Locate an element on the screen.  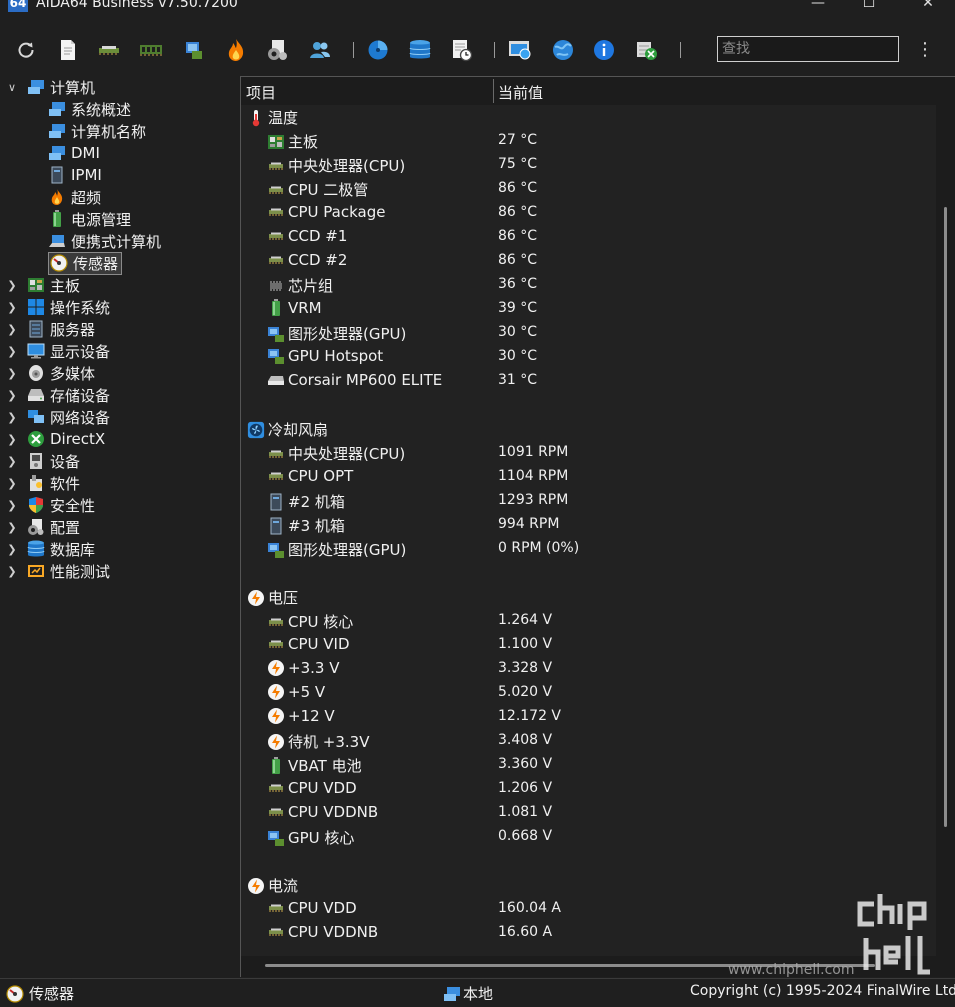
sensor-row: +5 V 5.020 V is located at coordinates (588, 693).